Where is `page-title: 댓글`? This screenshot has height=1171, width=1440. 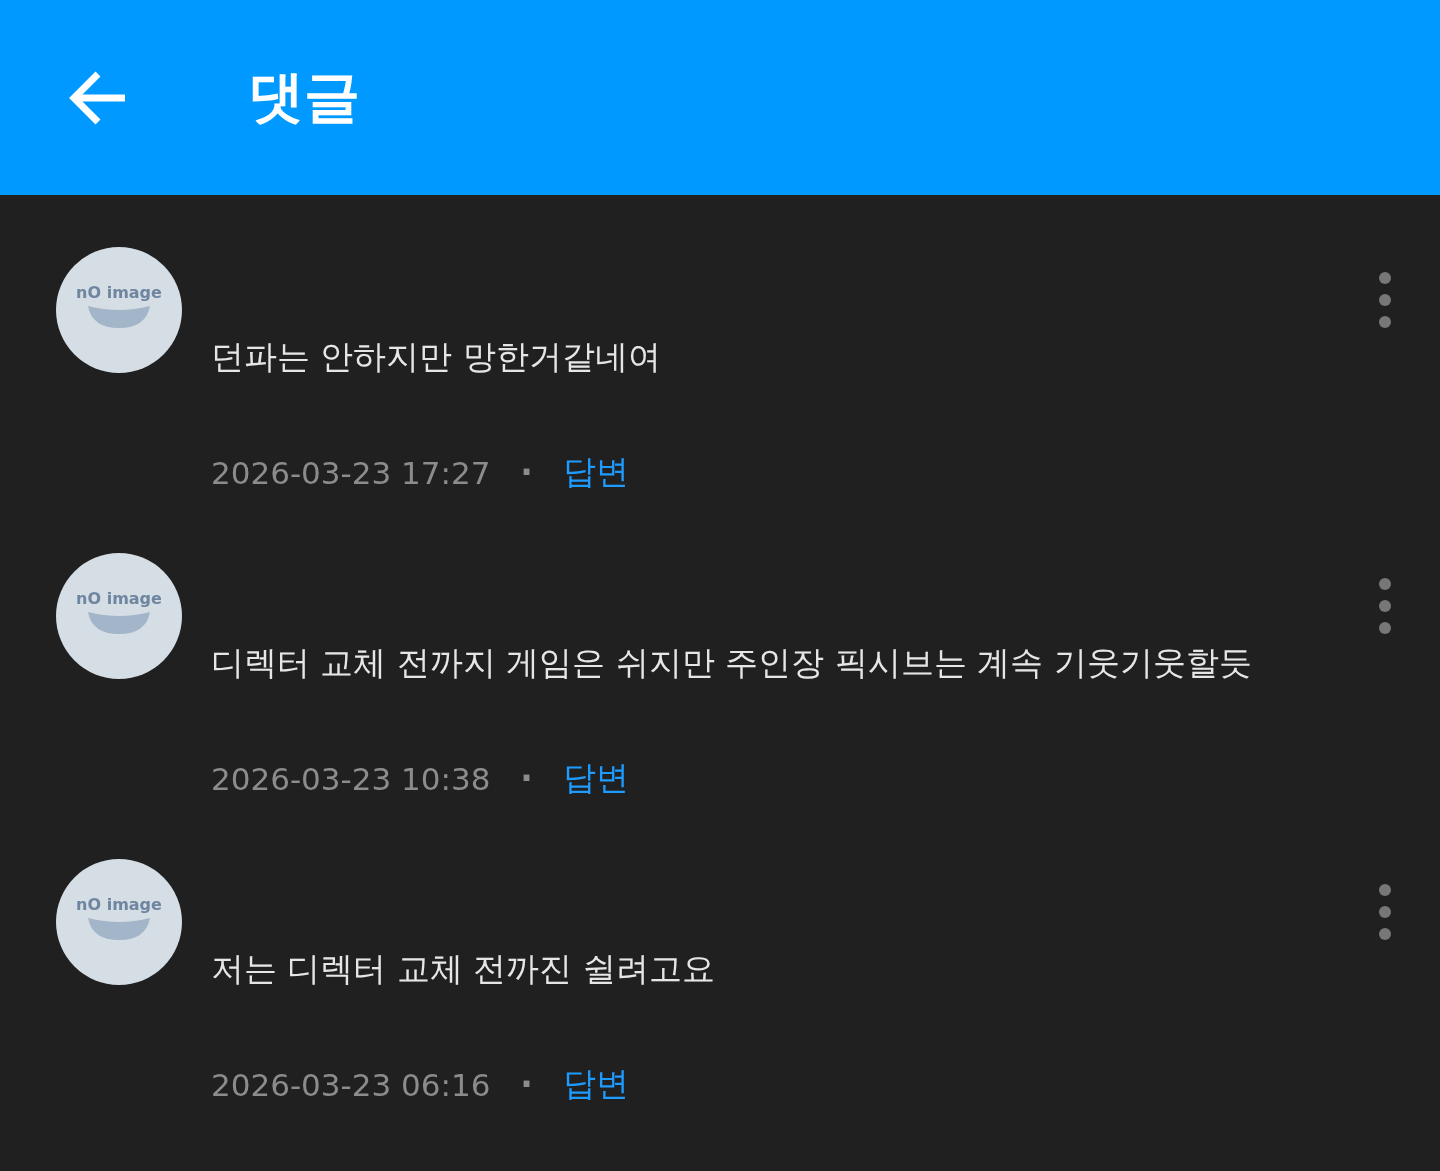
page-title: 댓글 is located at coordinates (304, 96).